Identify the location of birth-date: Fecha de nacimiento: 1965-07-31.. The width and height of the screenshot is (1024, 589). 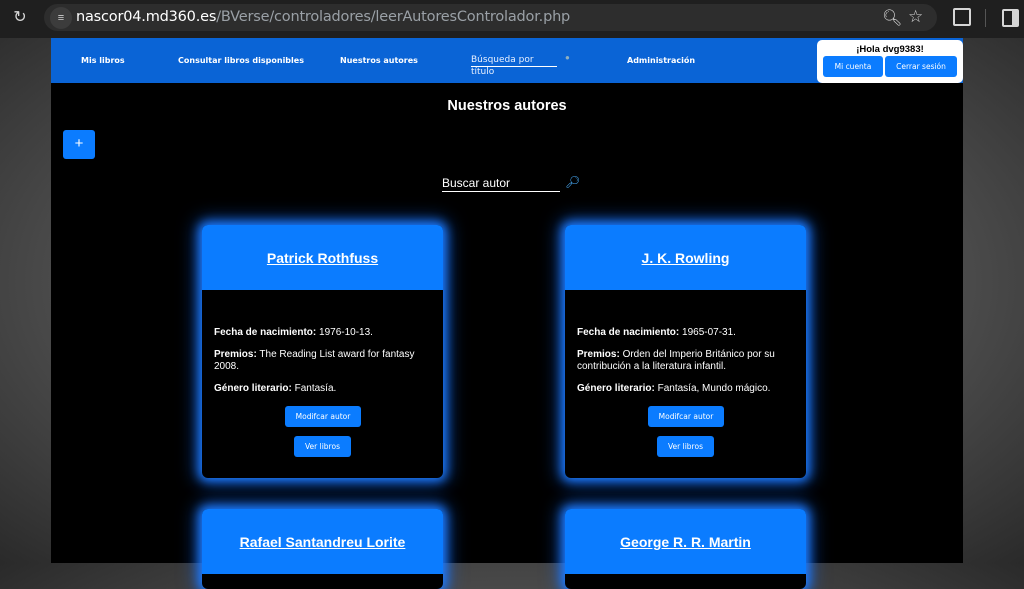
(686, 333).